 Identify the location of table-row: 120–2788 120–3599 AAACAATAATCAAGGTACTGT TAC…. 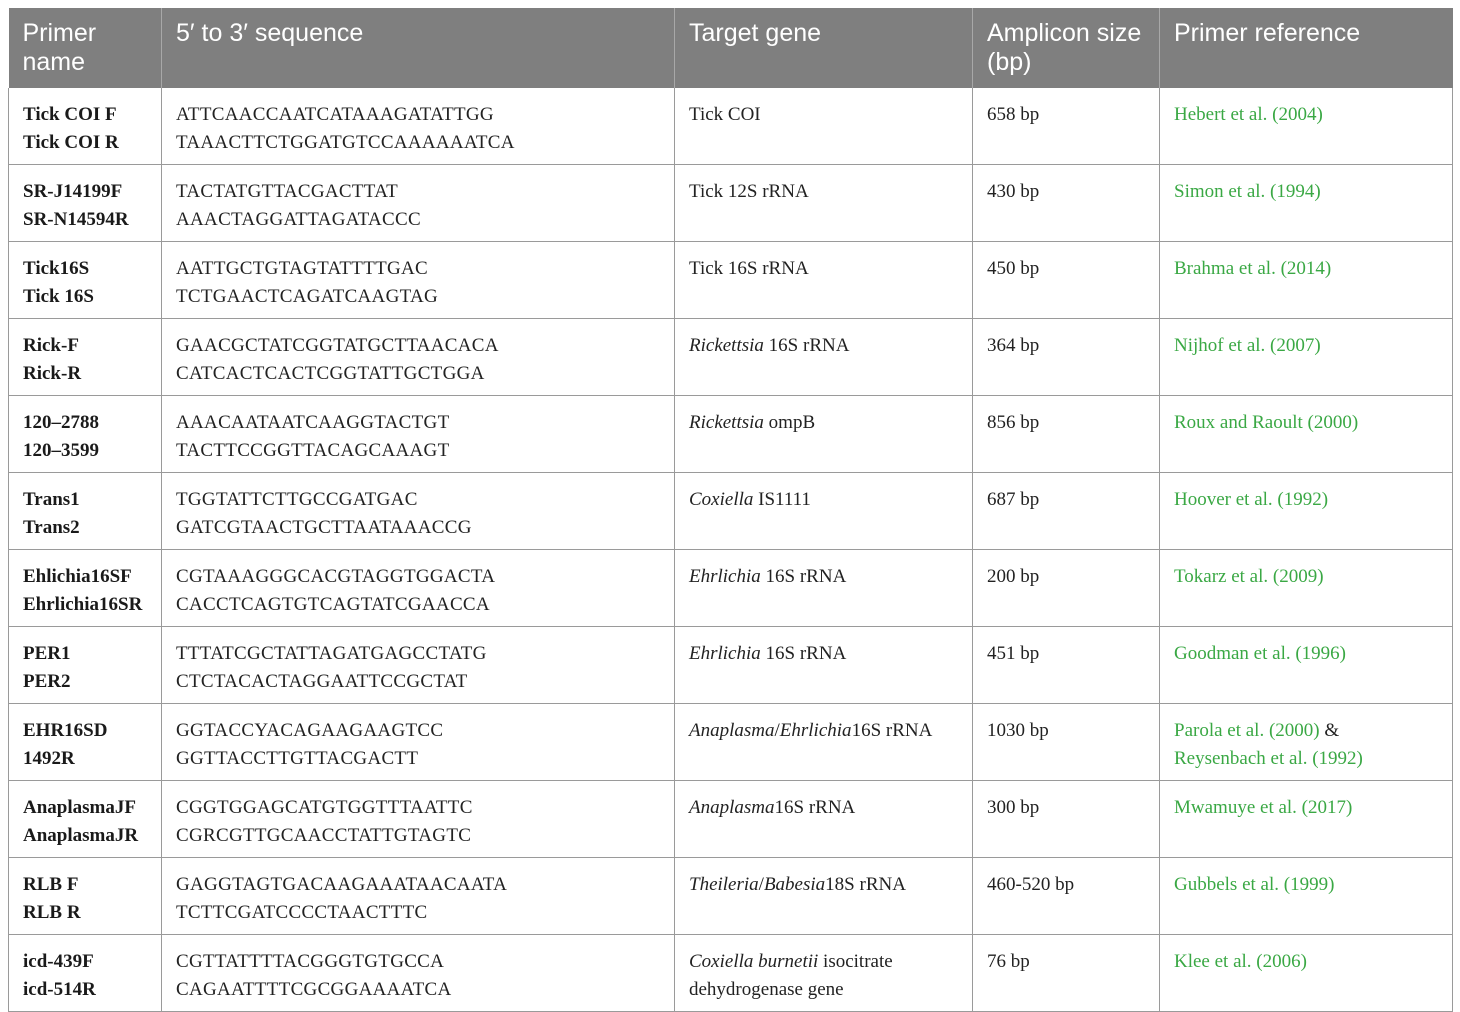
(730, 434).